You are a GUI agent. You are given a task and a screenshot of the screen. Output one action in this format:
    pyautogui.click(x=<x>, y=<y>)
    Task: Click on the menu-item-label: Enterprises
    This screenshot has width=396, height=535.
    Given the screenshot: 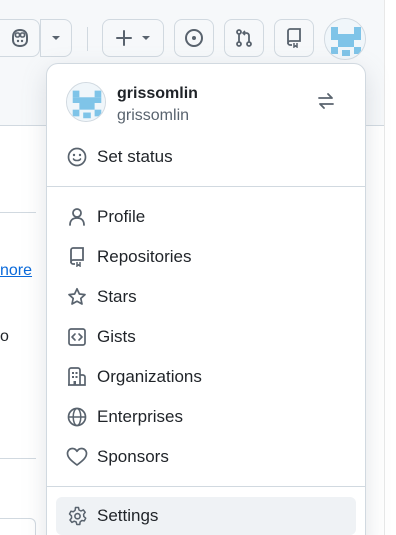 What is the action you would take?
    pyautogui.click(x=140, y=416)
    